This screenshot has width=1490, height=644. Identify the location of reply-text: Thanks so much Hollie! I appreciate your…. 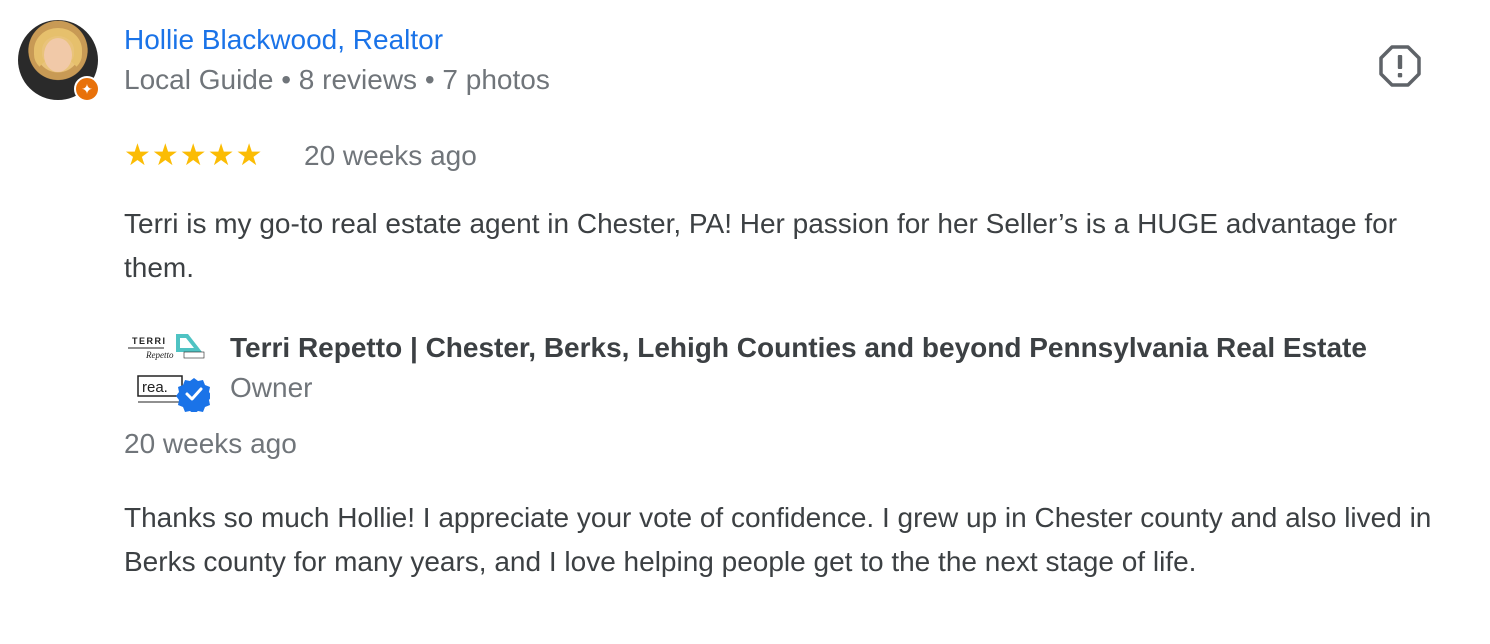
(778, 539).